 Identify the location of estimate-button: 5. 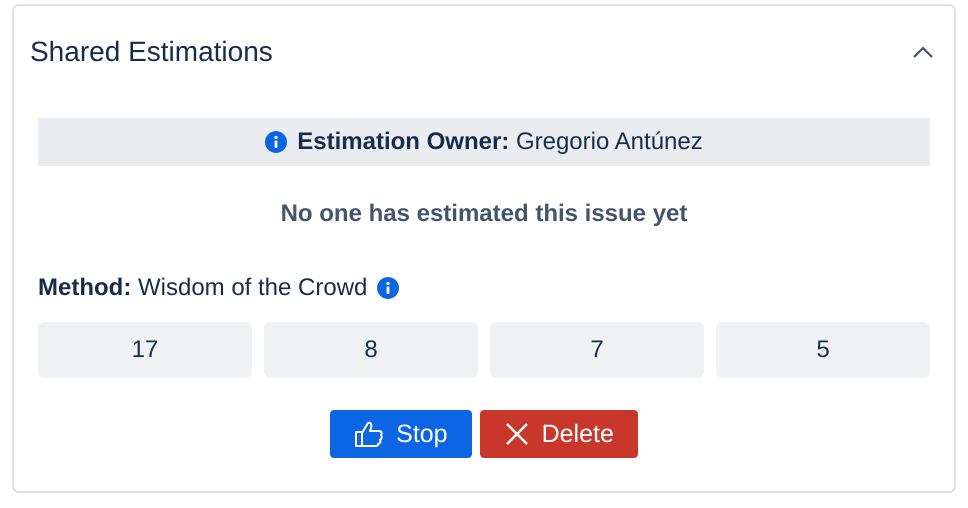
(823, 350).